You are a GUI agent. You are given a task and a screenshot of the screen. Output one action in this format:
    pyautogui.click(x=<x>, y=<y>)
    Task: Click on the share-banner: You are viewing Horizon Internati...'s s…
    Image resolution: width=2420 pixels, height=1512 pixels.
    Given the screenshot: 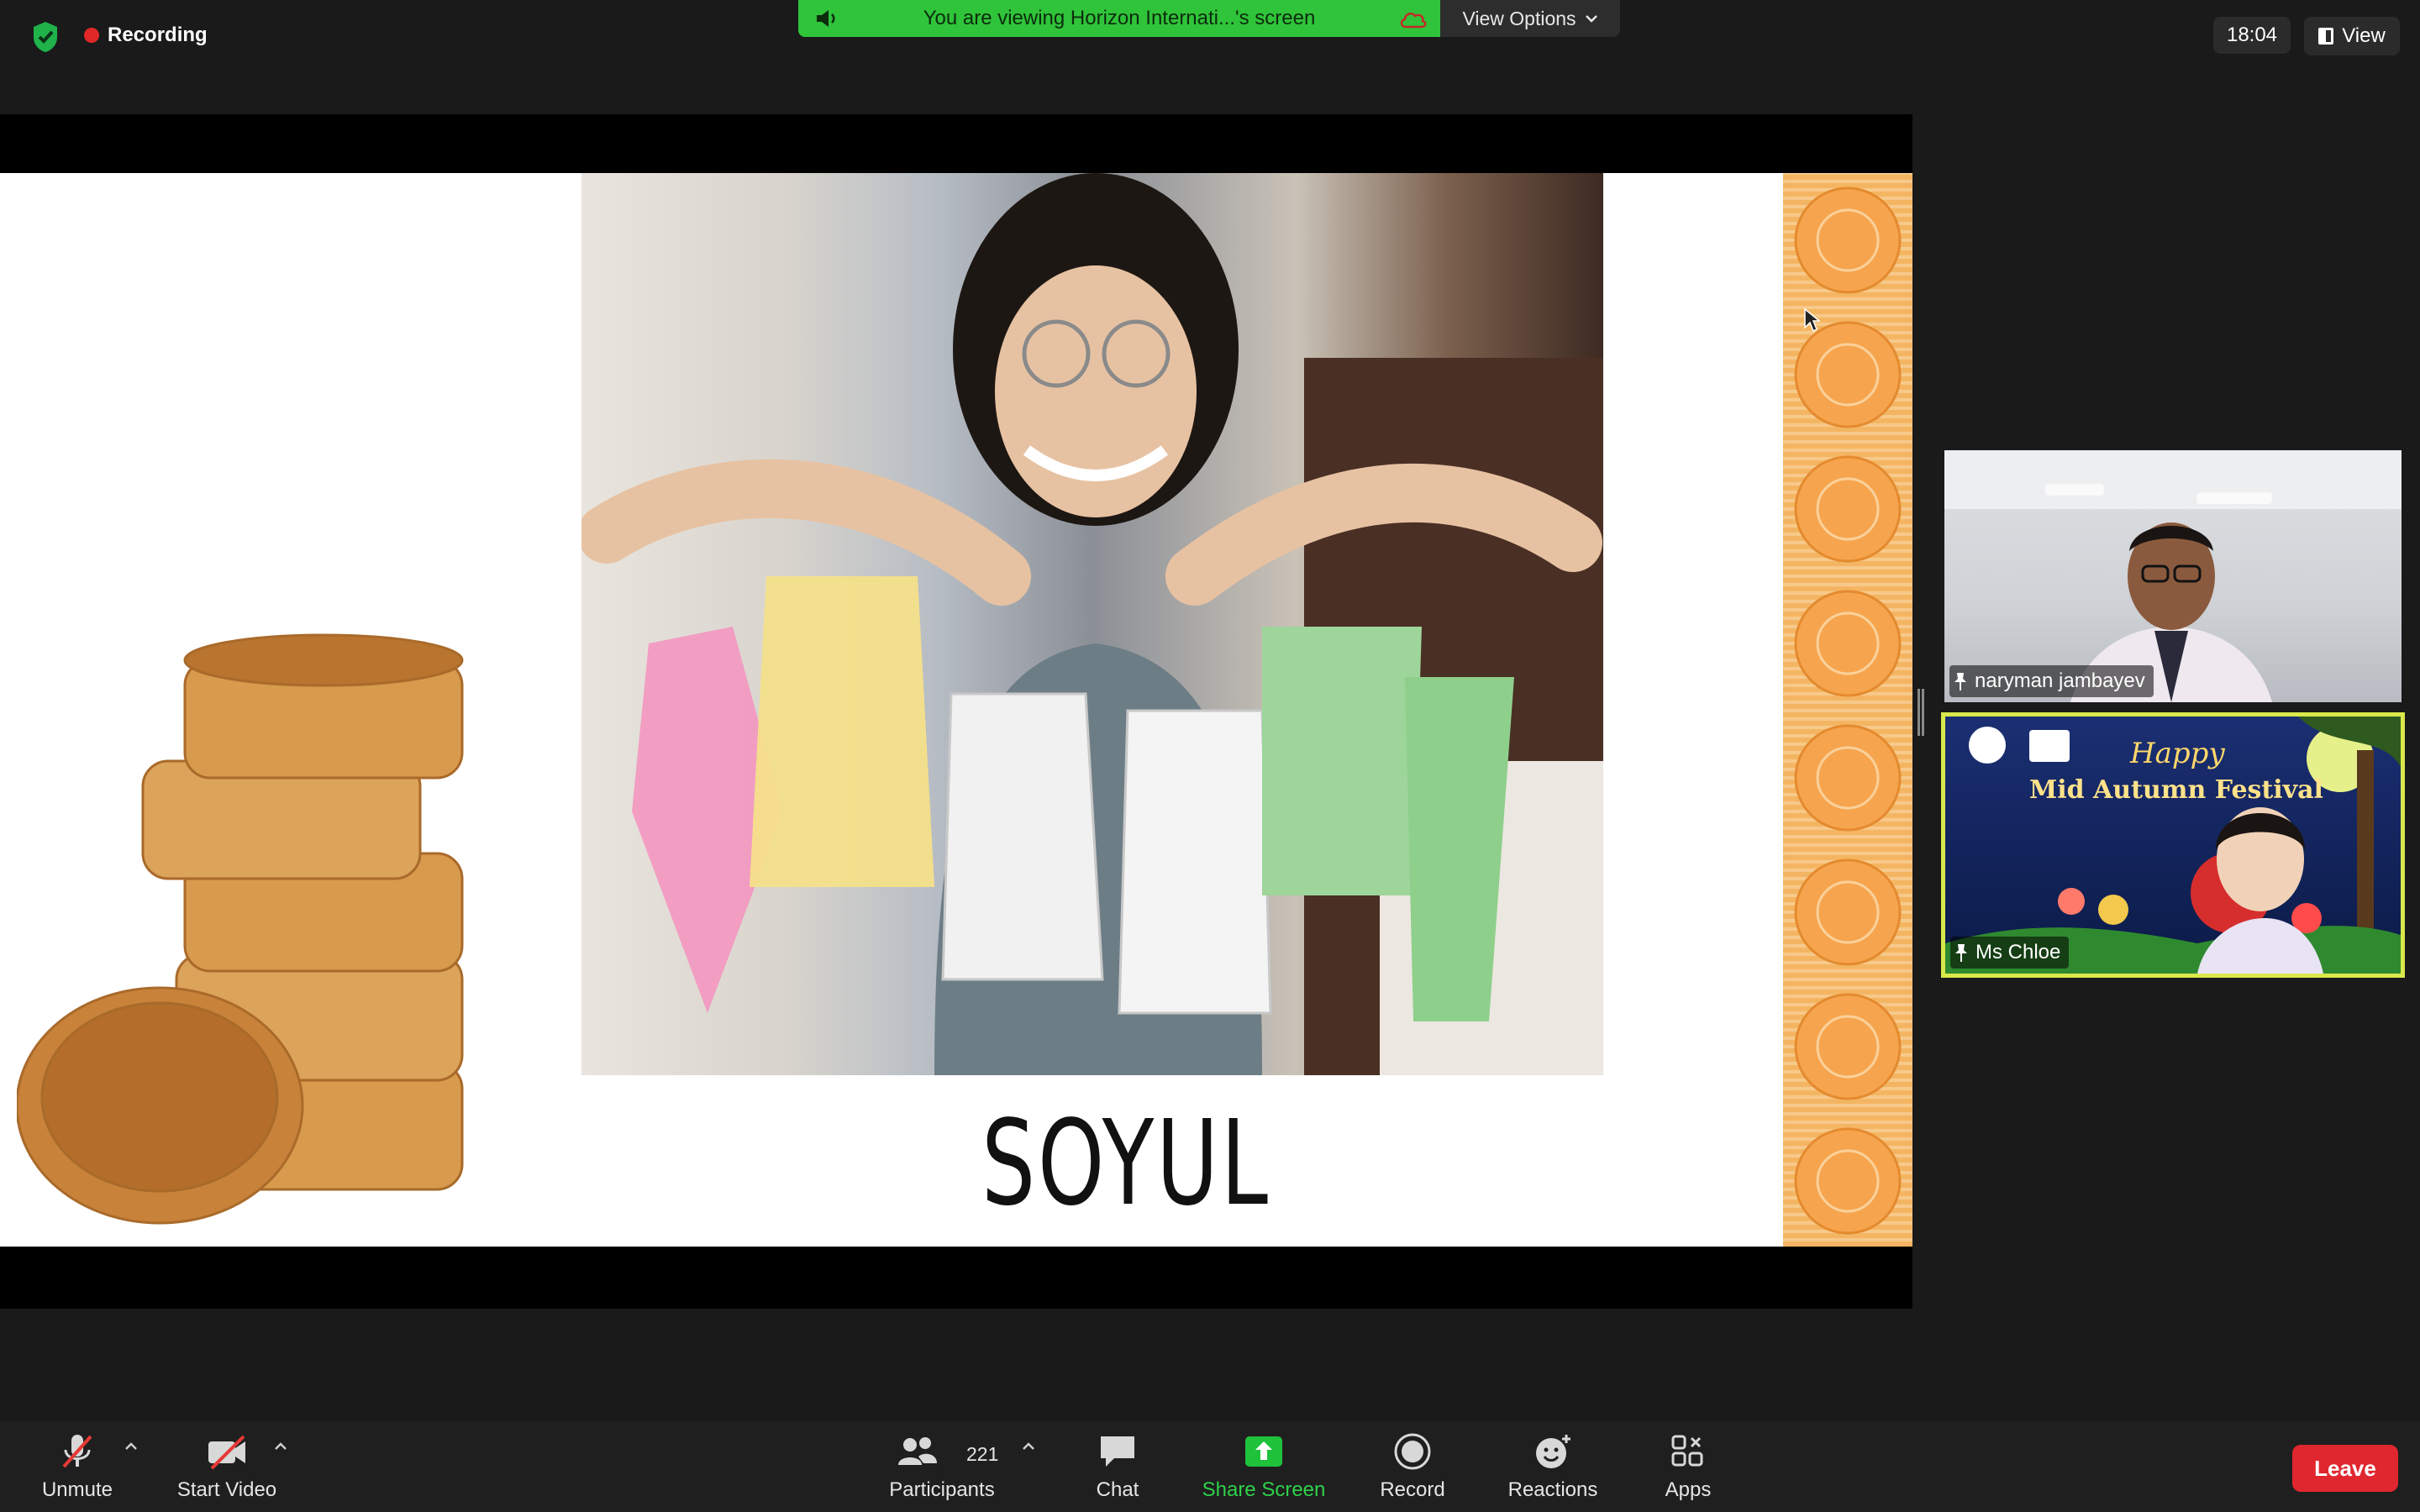 What is the action you would take?
    pyautogui.click(x=1119, y=18)
    